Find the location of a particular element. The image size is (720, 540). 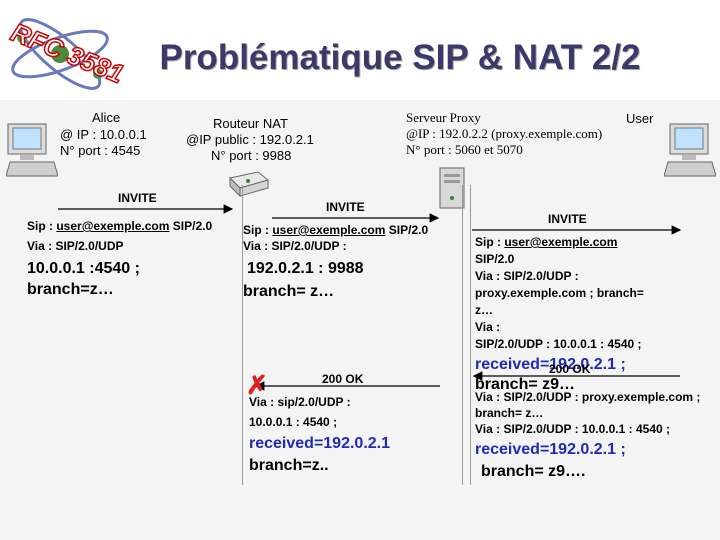

msg1-sip-prefix: Sip : is located at coordinates (42, 226).